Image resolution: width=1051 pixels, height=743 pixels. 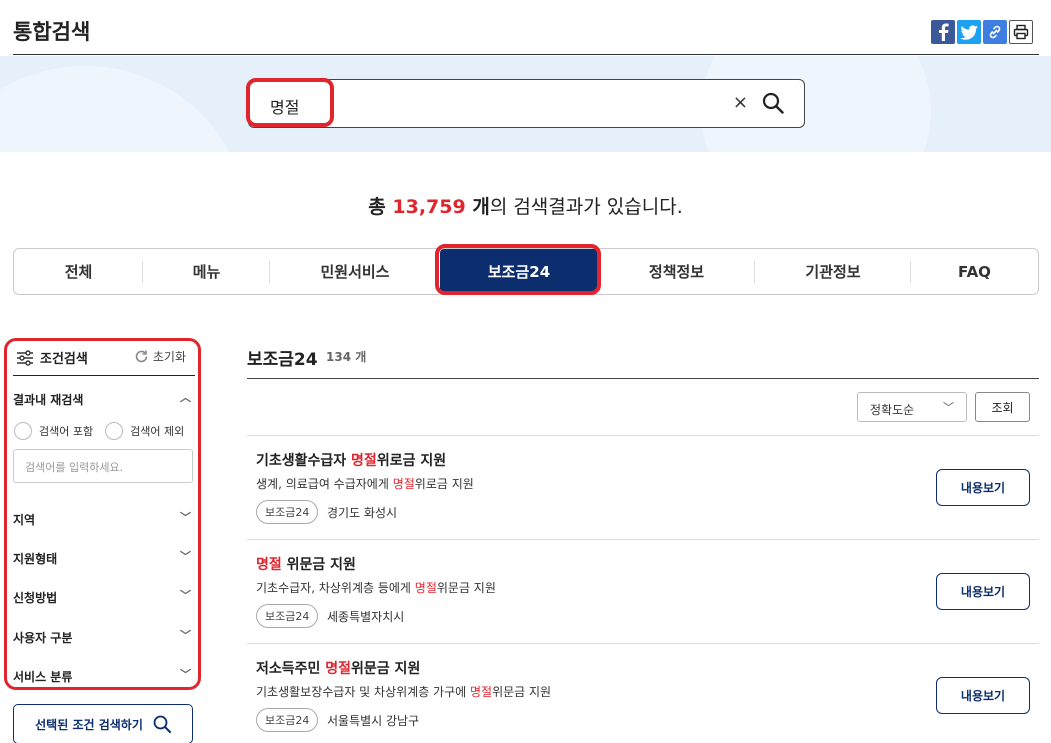 I want to click on background-circle, so click(x=125, y=109).